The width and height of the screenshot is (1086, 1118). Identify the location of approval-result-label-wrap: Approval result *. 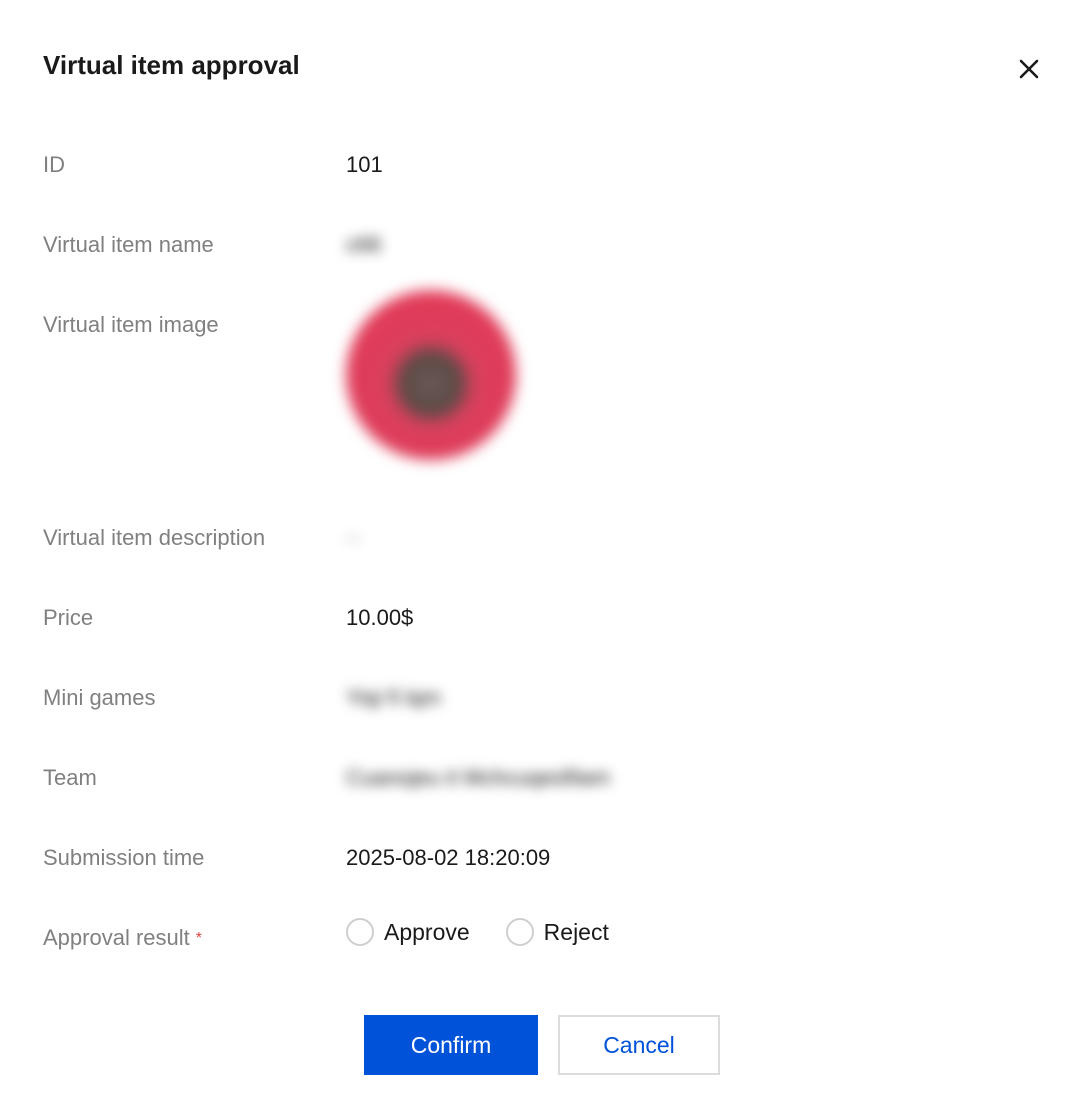
(122, 938).